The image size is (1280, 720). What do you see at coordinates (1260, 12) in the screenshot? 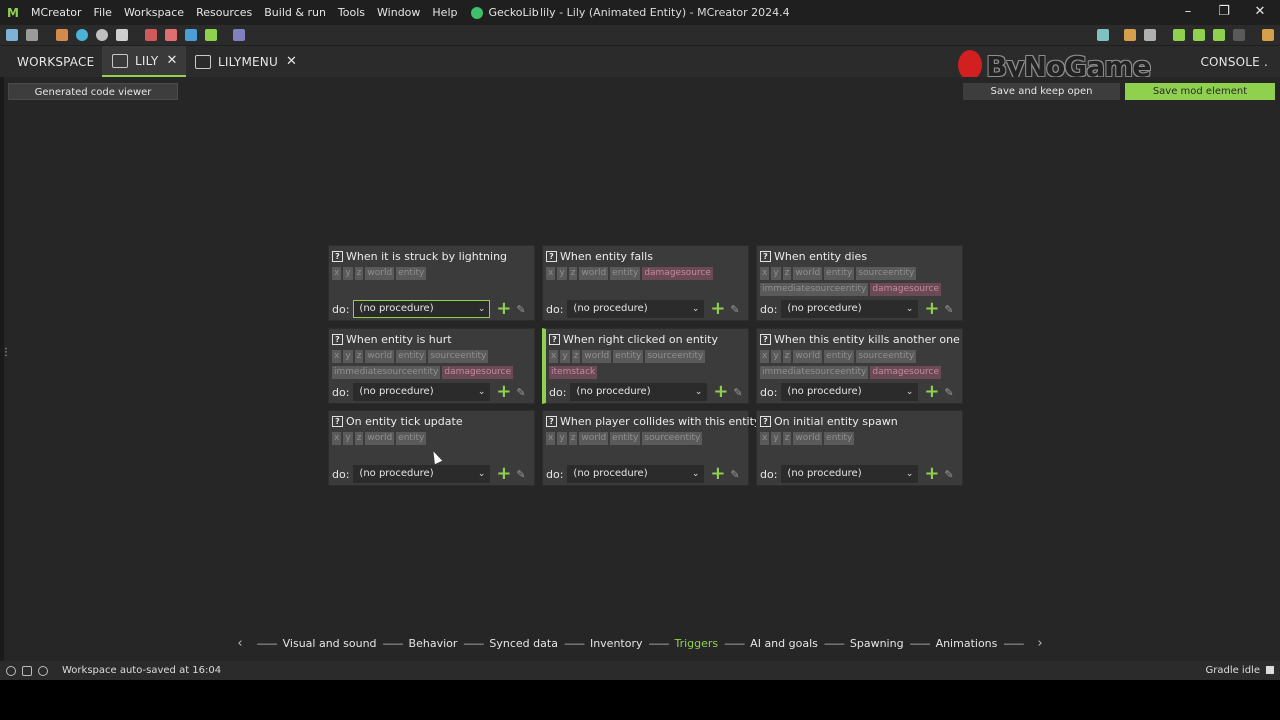
I see `close-window-icon: ✕` at bounding box center [1260, 12].